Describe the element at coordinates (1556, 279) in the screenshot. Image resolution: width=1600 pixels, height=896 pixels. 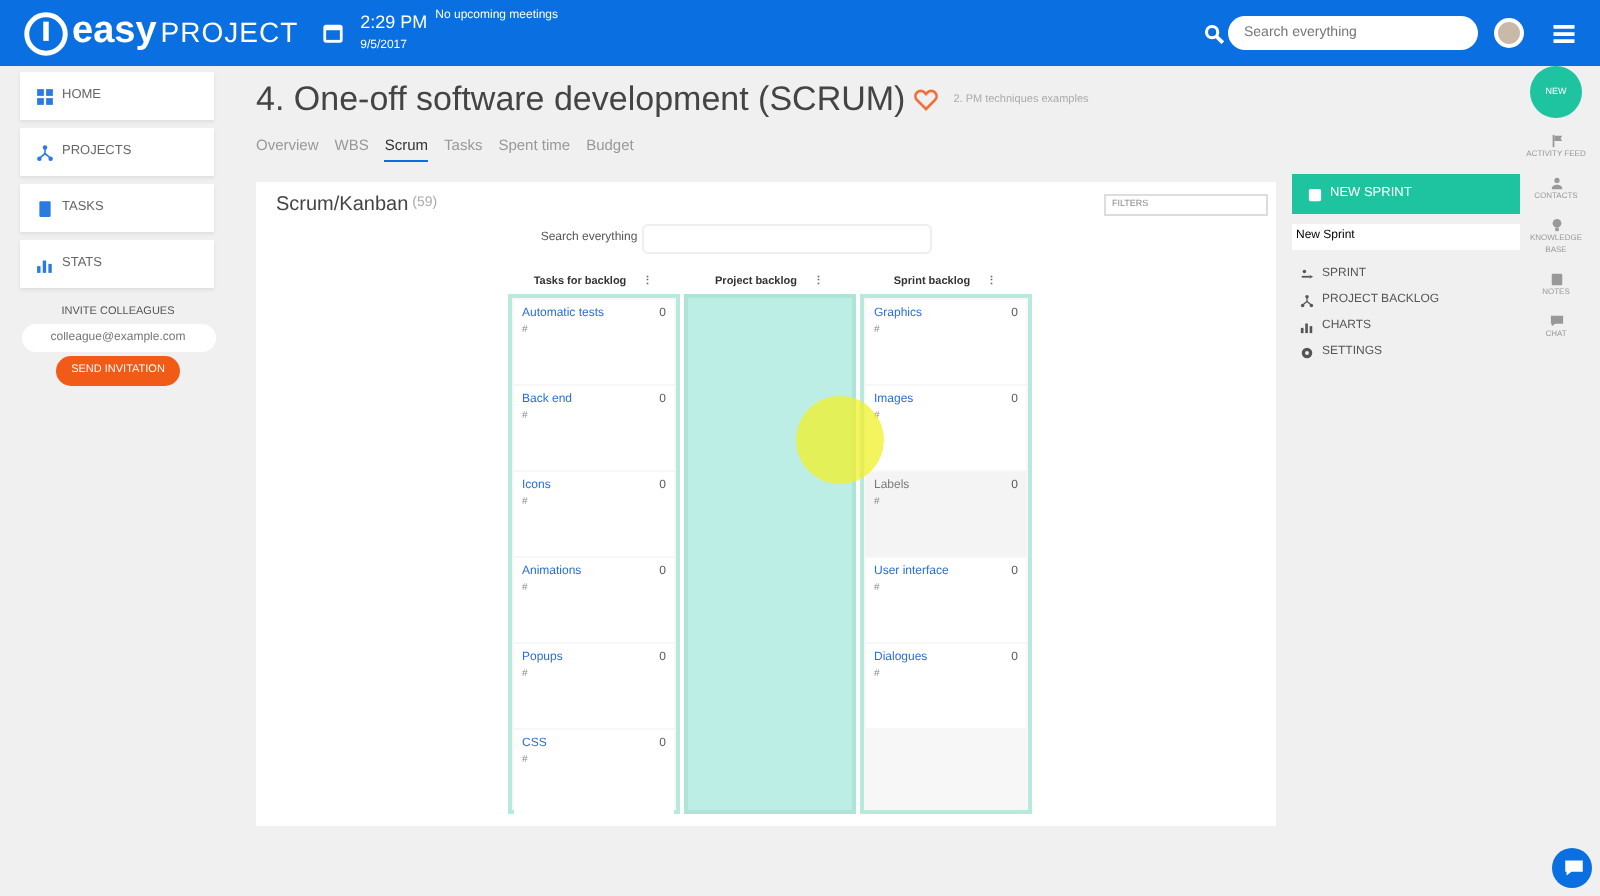
I see `notepad-icon` at that location.